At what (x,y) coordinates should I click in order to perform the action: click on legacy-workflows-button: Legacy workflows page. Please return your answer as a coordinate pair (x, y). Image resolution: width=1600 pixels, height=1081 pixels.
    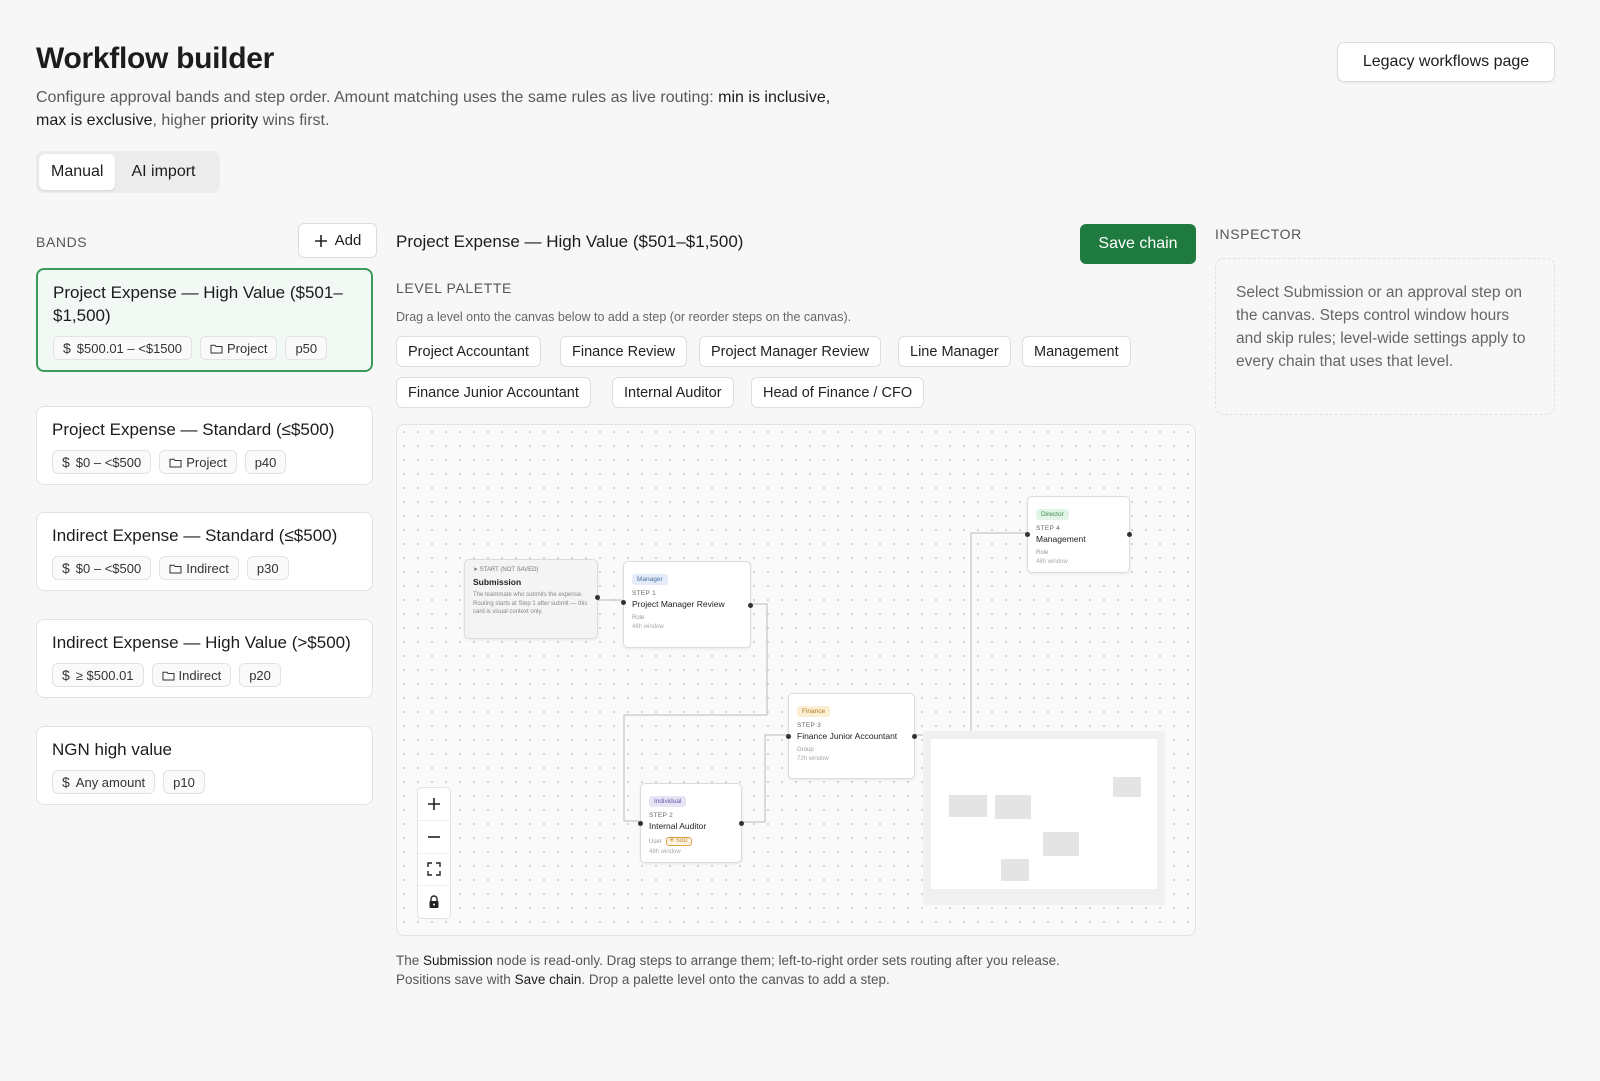
    Looking at the image, I should click on (1446, 62).